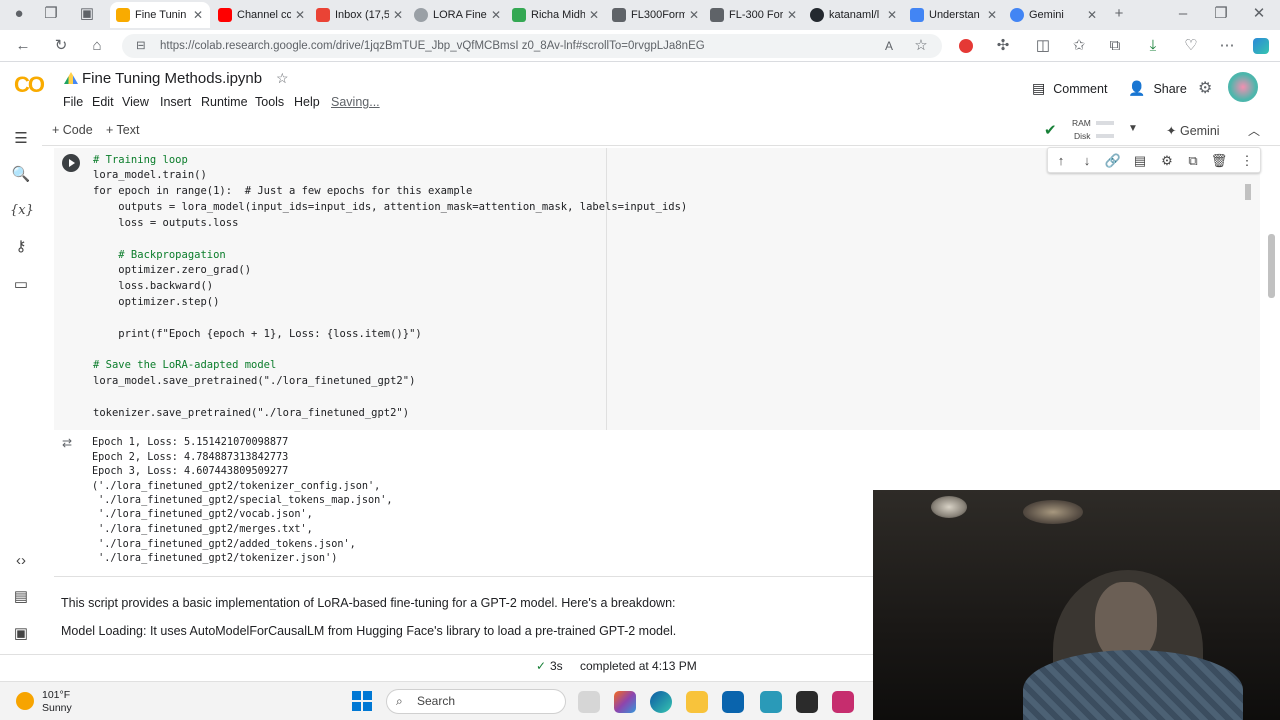 The height and width of the screenshot is (720, 1280). I want to click on more-actions-icon: ⋮, so click(1247, 161).